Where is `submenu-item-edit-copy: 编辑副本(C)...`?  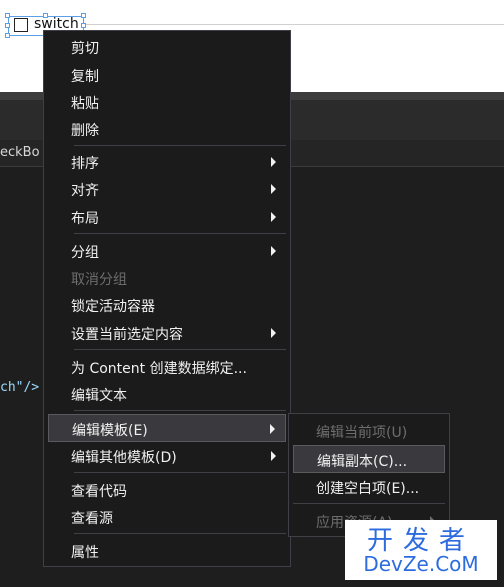
submenu-item-edit-copy: 编辑副本(C)... is located at coordinates (369, 459).